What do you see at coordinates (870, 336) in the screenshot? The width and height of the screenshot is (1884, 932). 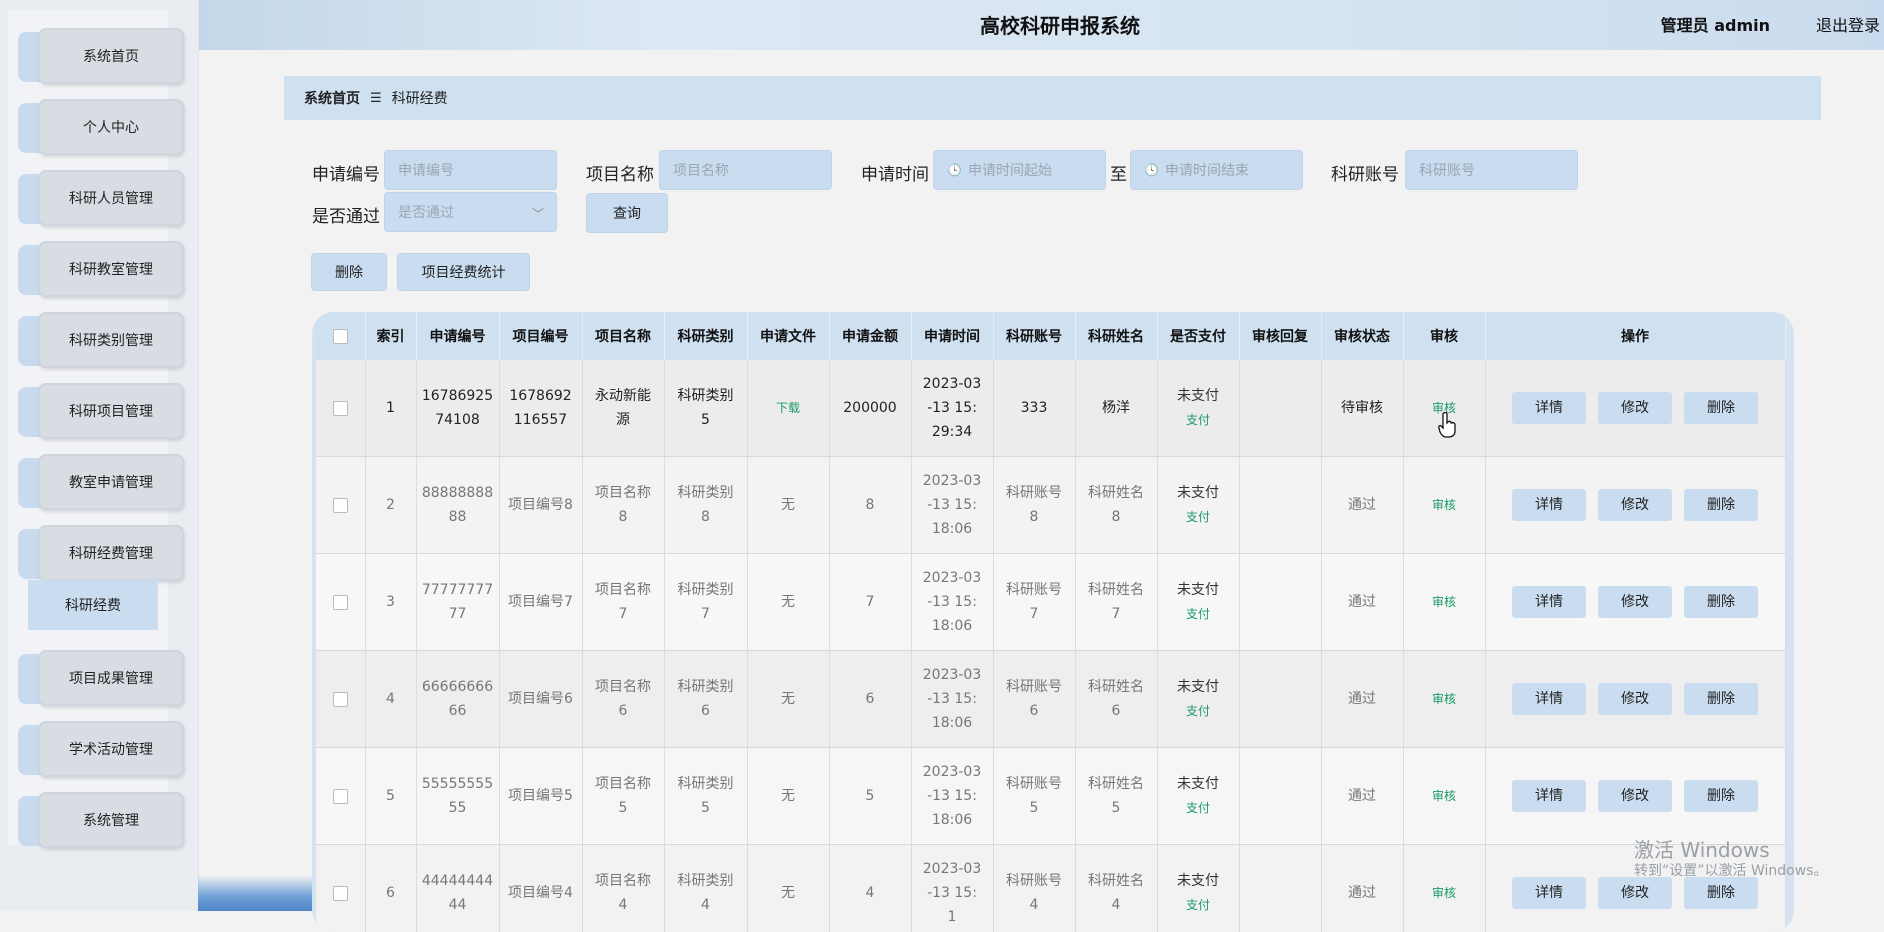 I see `col-header: 申请金额` at bounding box center [870, 336].